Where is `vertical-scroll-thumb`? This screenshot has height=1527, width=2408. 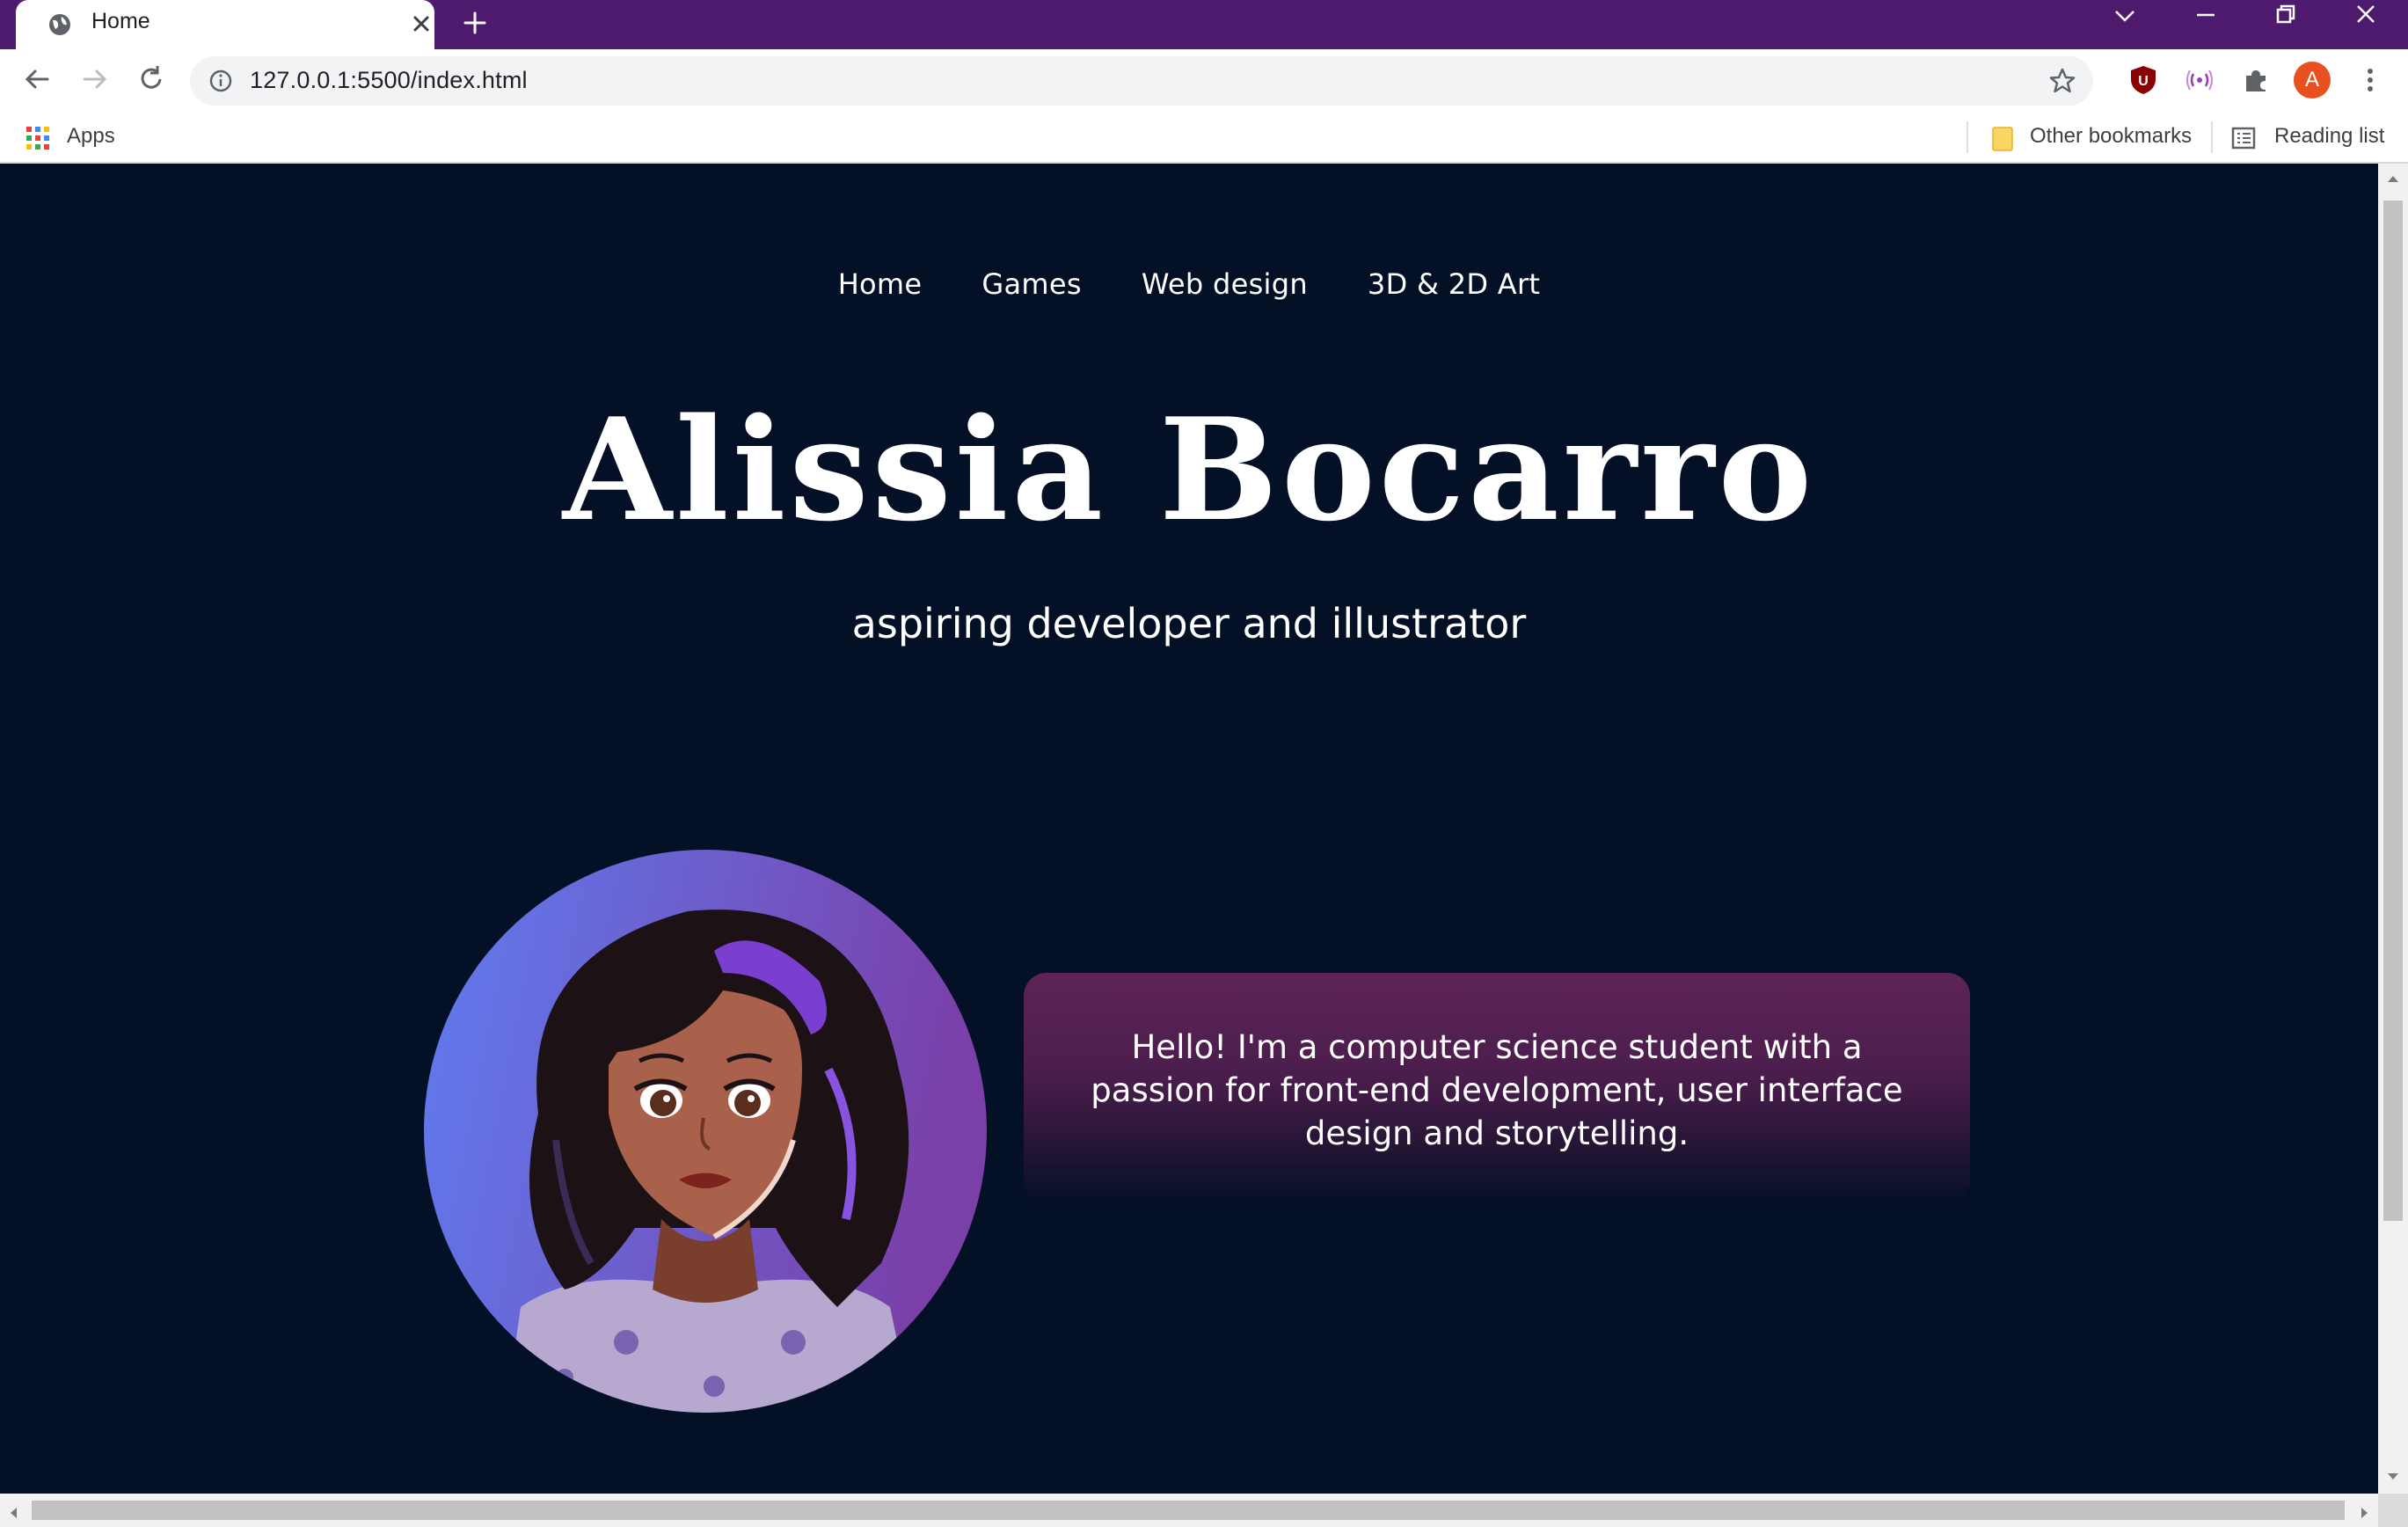 vertical-scroll-thumb is located at coordinates (2393, 711).